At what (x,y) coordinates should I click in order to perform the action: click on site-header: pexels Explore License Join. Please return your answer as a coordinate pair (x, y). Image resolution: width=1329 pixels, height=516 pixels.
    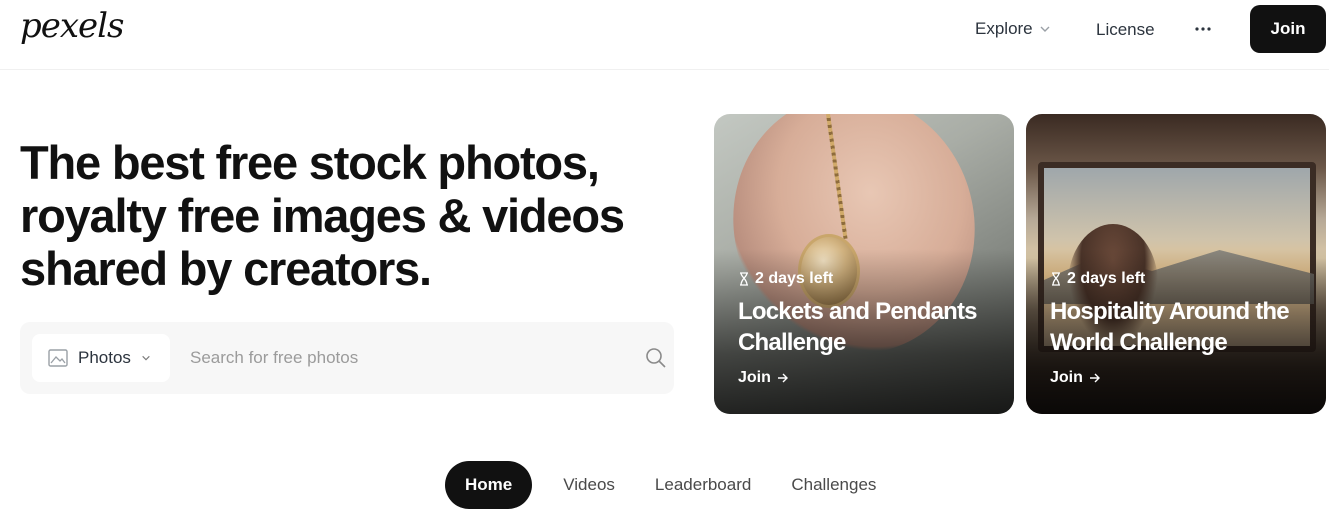
    Looking at the image, I should click on (664, 35).